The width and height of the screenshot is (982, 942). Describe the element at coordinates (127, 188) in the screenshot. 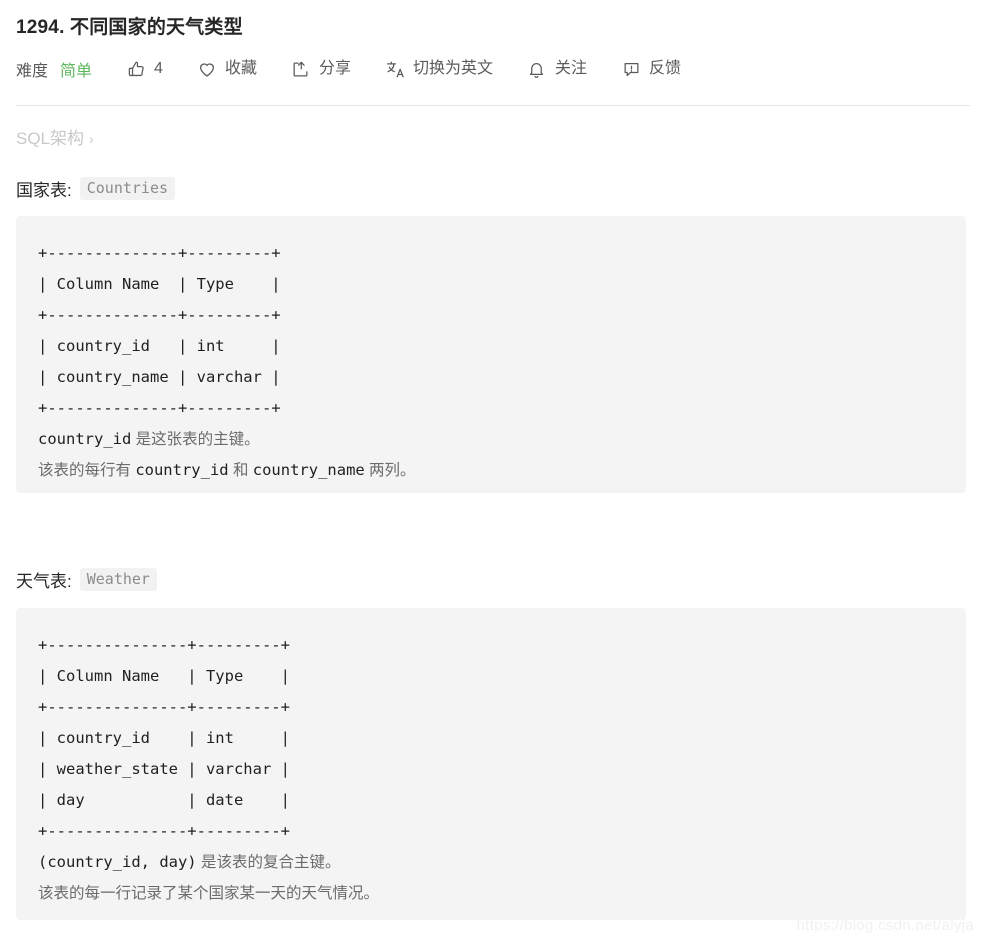

I see `countries-table-name: Countries` at that location.